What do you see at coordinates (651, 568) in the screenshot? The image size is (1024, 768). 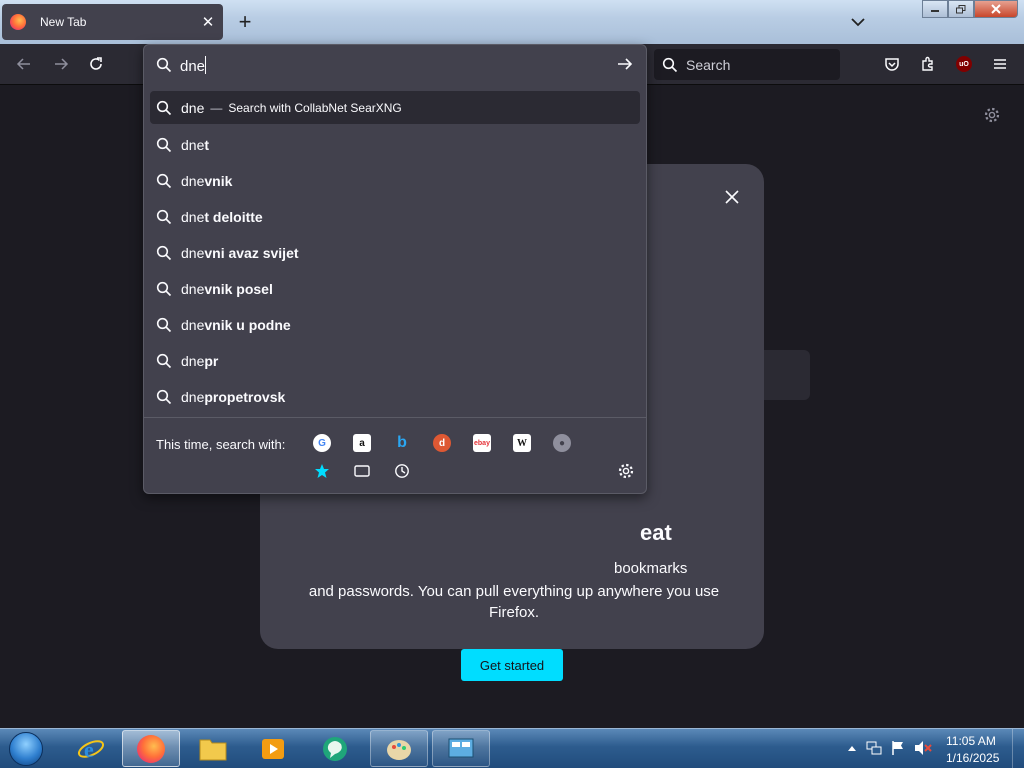 I see `card-body-partial: bookmarks` at bounding box center [651, 568].